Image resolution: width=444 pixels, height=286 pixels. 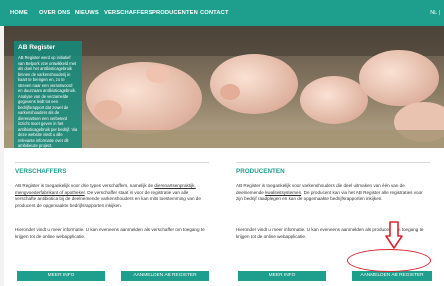 I want to click on meer-info-button-verschaffers: MEER INFO, so click(x=61, y=276).